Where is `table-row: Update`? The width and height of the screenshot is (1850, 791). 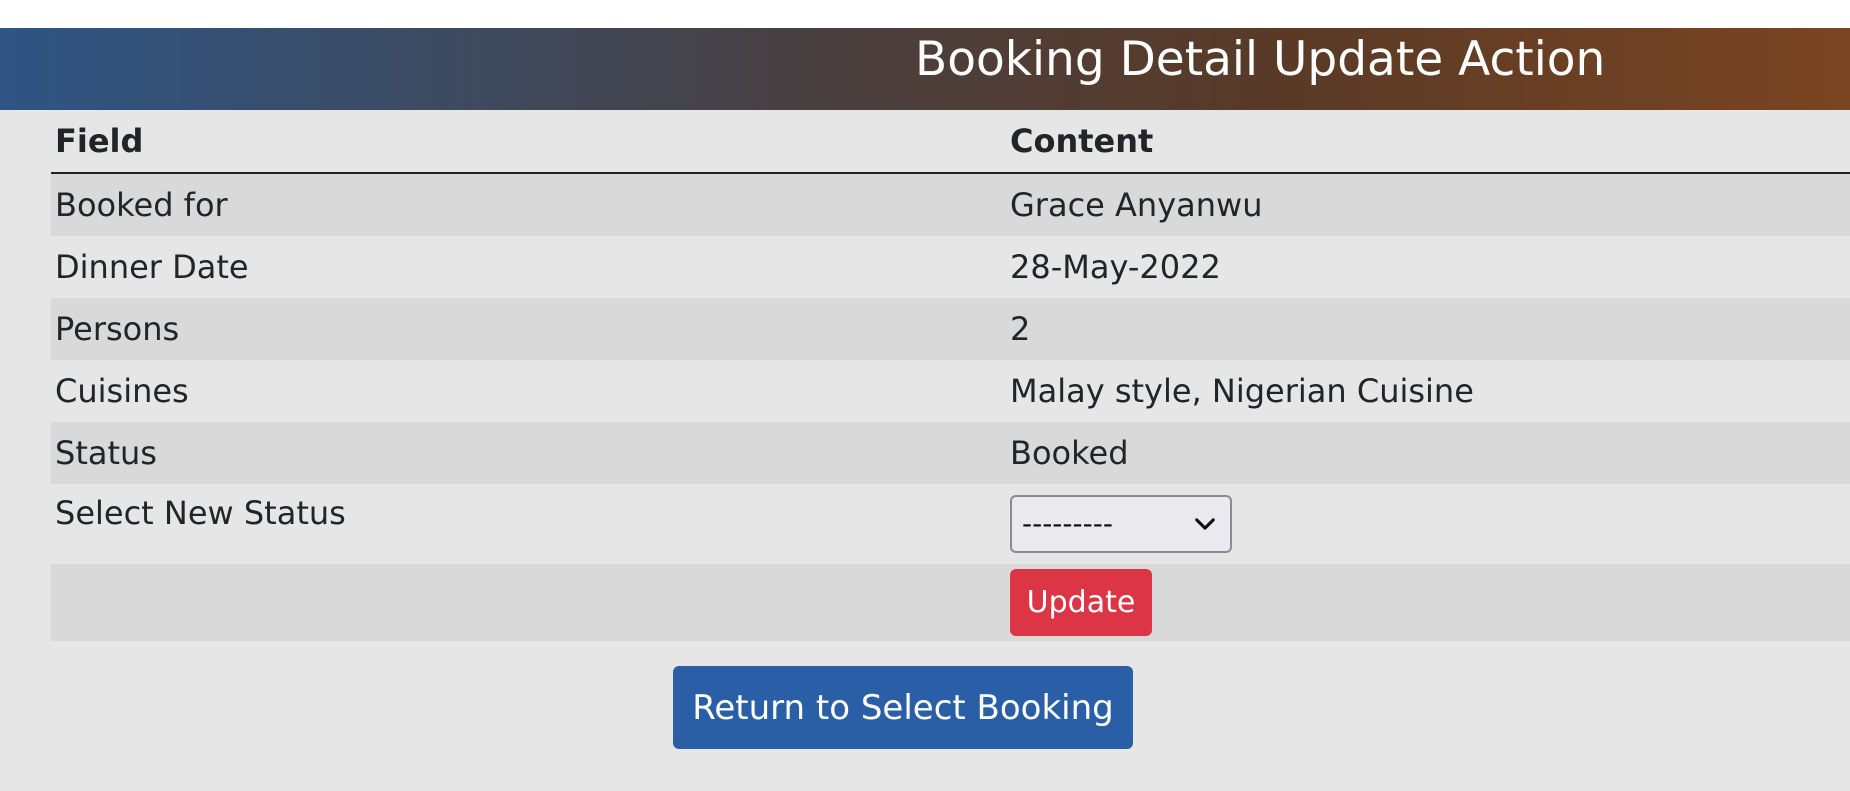 table-row: Update is located at coordinates (950, 602).